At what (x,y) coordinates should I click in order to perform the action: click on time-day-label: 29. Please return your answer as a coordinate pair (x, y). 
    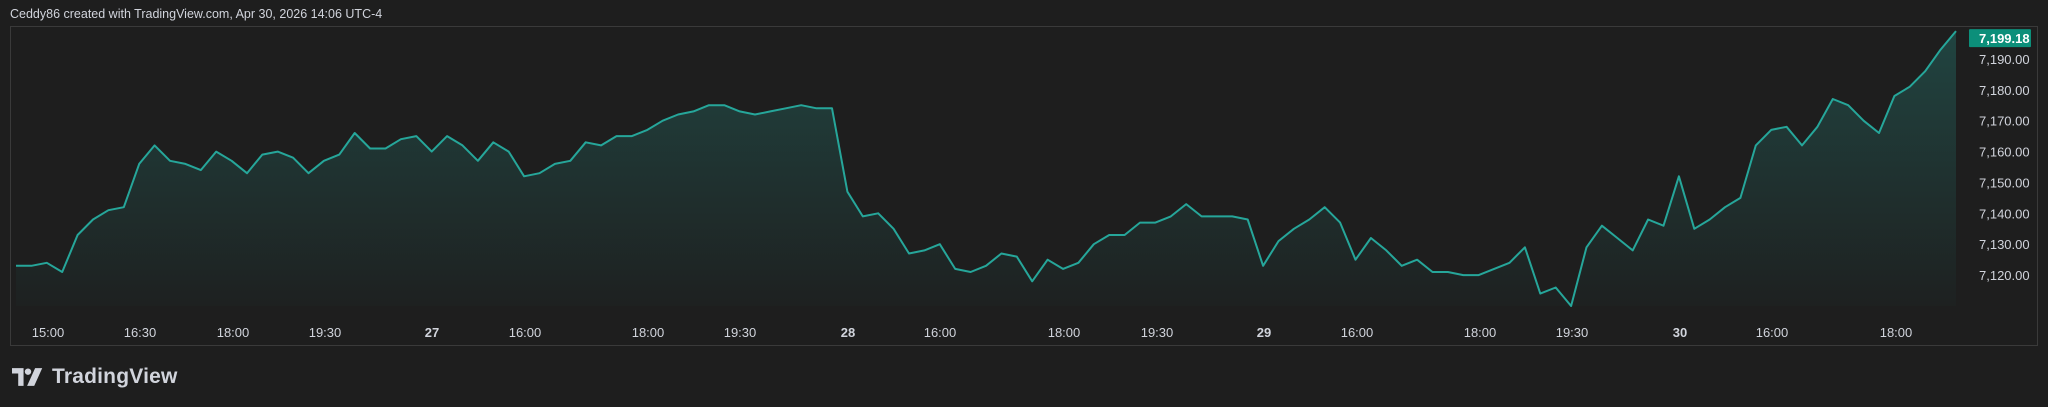
    Looking at the image, I should click on (1264, 332).